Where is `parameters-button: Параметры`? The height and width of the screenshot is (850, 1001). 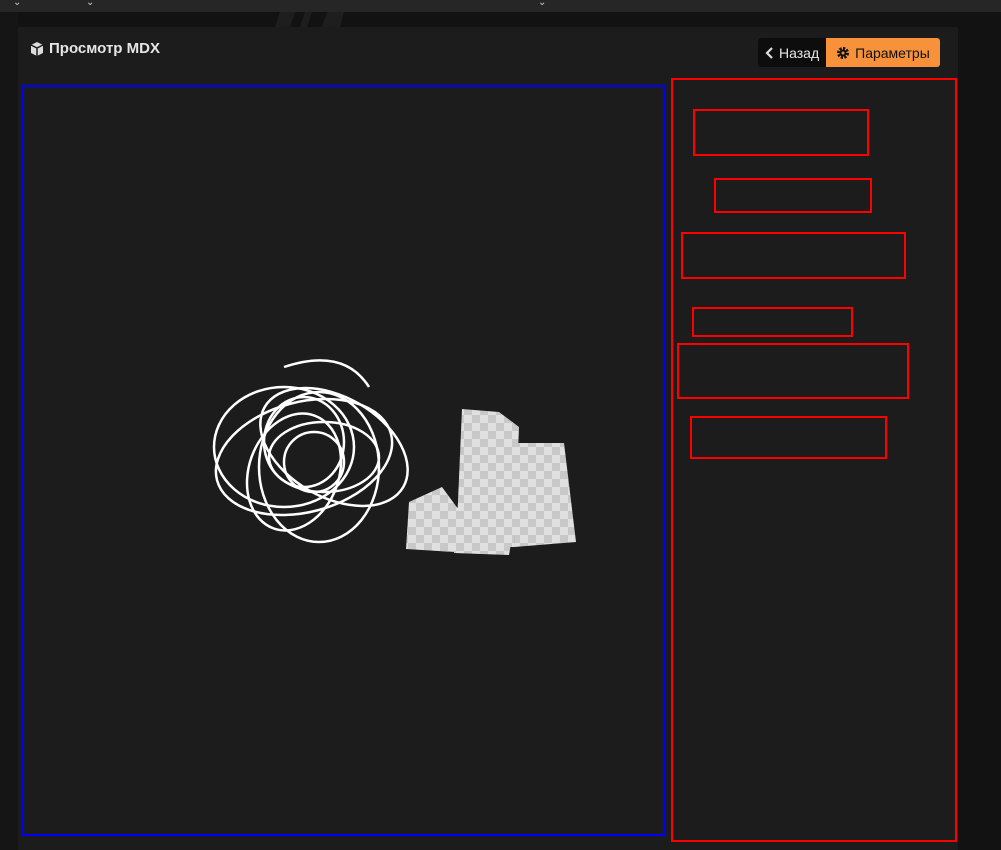 parameters-button: Параметры is located at coordinates (883, 52).